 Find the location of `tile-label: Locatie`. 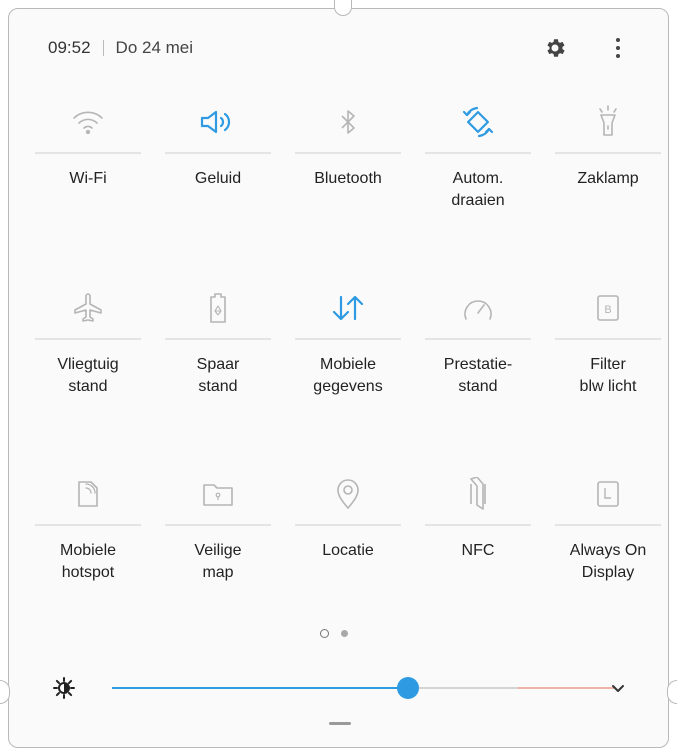

tile-label: Locatie is located at coordinates (348, 550).